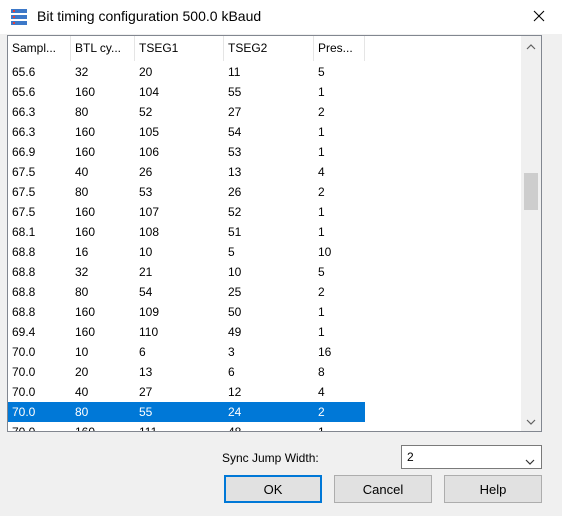 The image size is (562, 516). I want to click on table-row: 68.8 160 109 50 1, so click(264, 312).